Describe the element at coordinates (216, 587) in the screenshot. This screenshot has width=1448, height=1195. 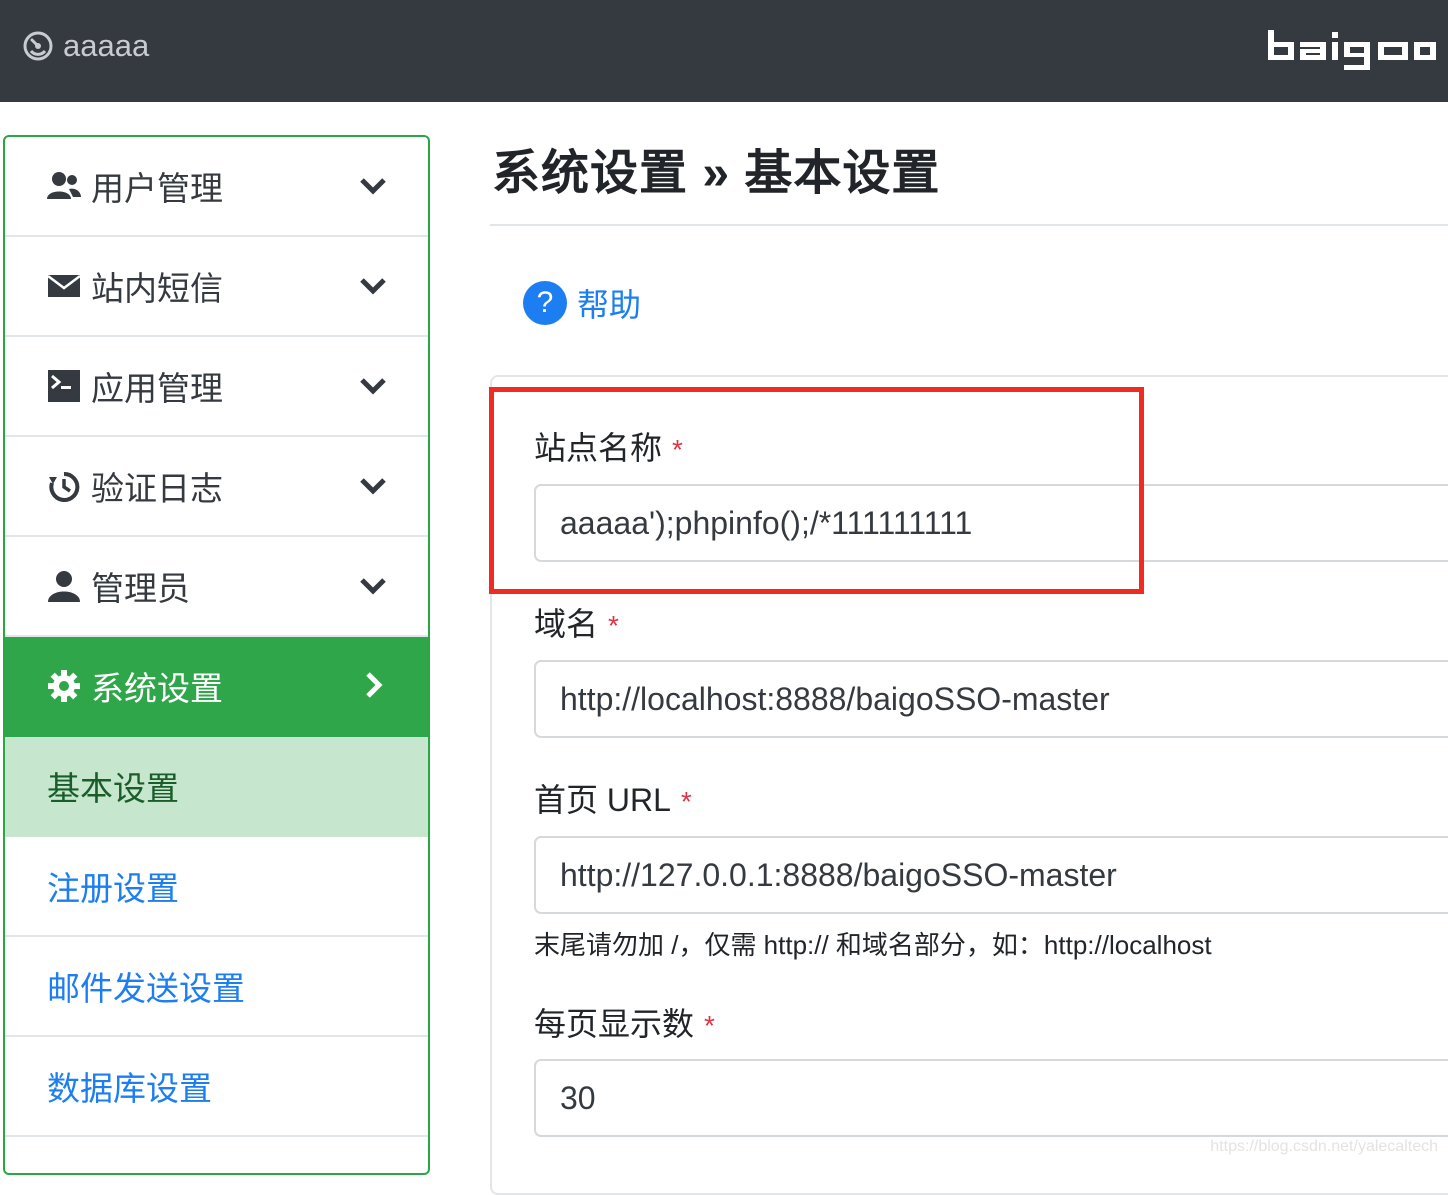
I see `sidebar-item-admins: 管理员` at that location.